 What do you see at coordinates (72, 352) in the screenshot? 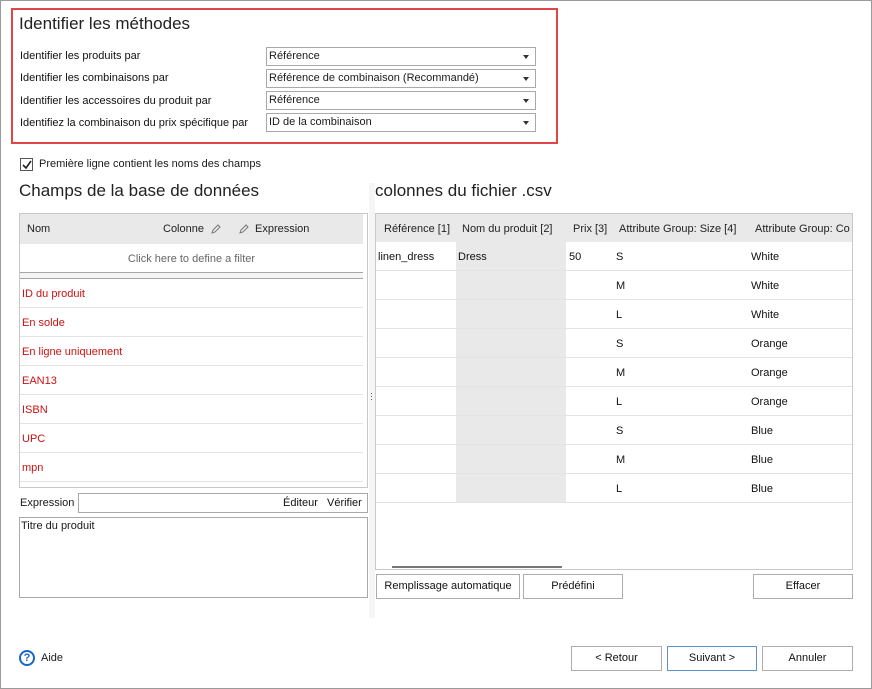
I see `db-field-name: En ligne uniquement` at bounding box center [72, 352].